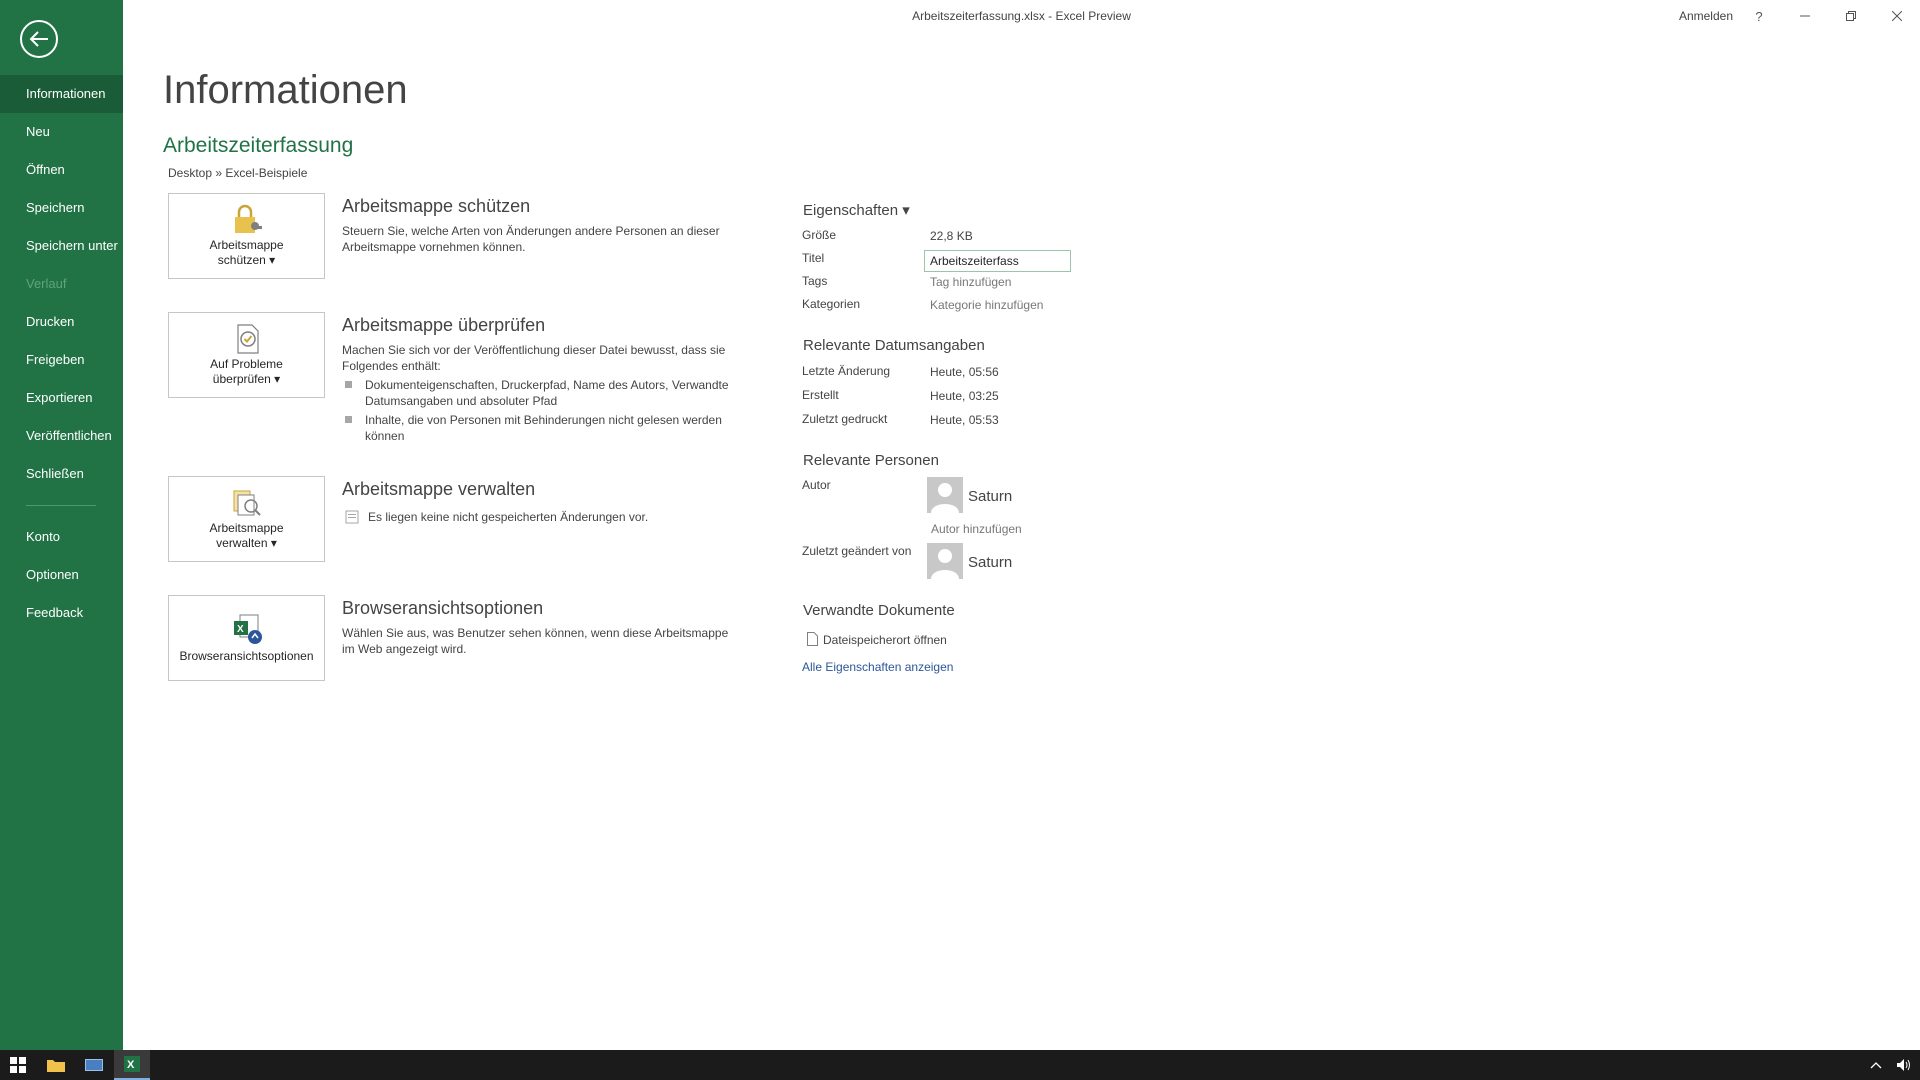 The width and height of the screenshot is (1920, 1080). Describe the element at coordinates (990, 562) in the screenshot. I see `last-modified-by-name: Saturn` at that location.